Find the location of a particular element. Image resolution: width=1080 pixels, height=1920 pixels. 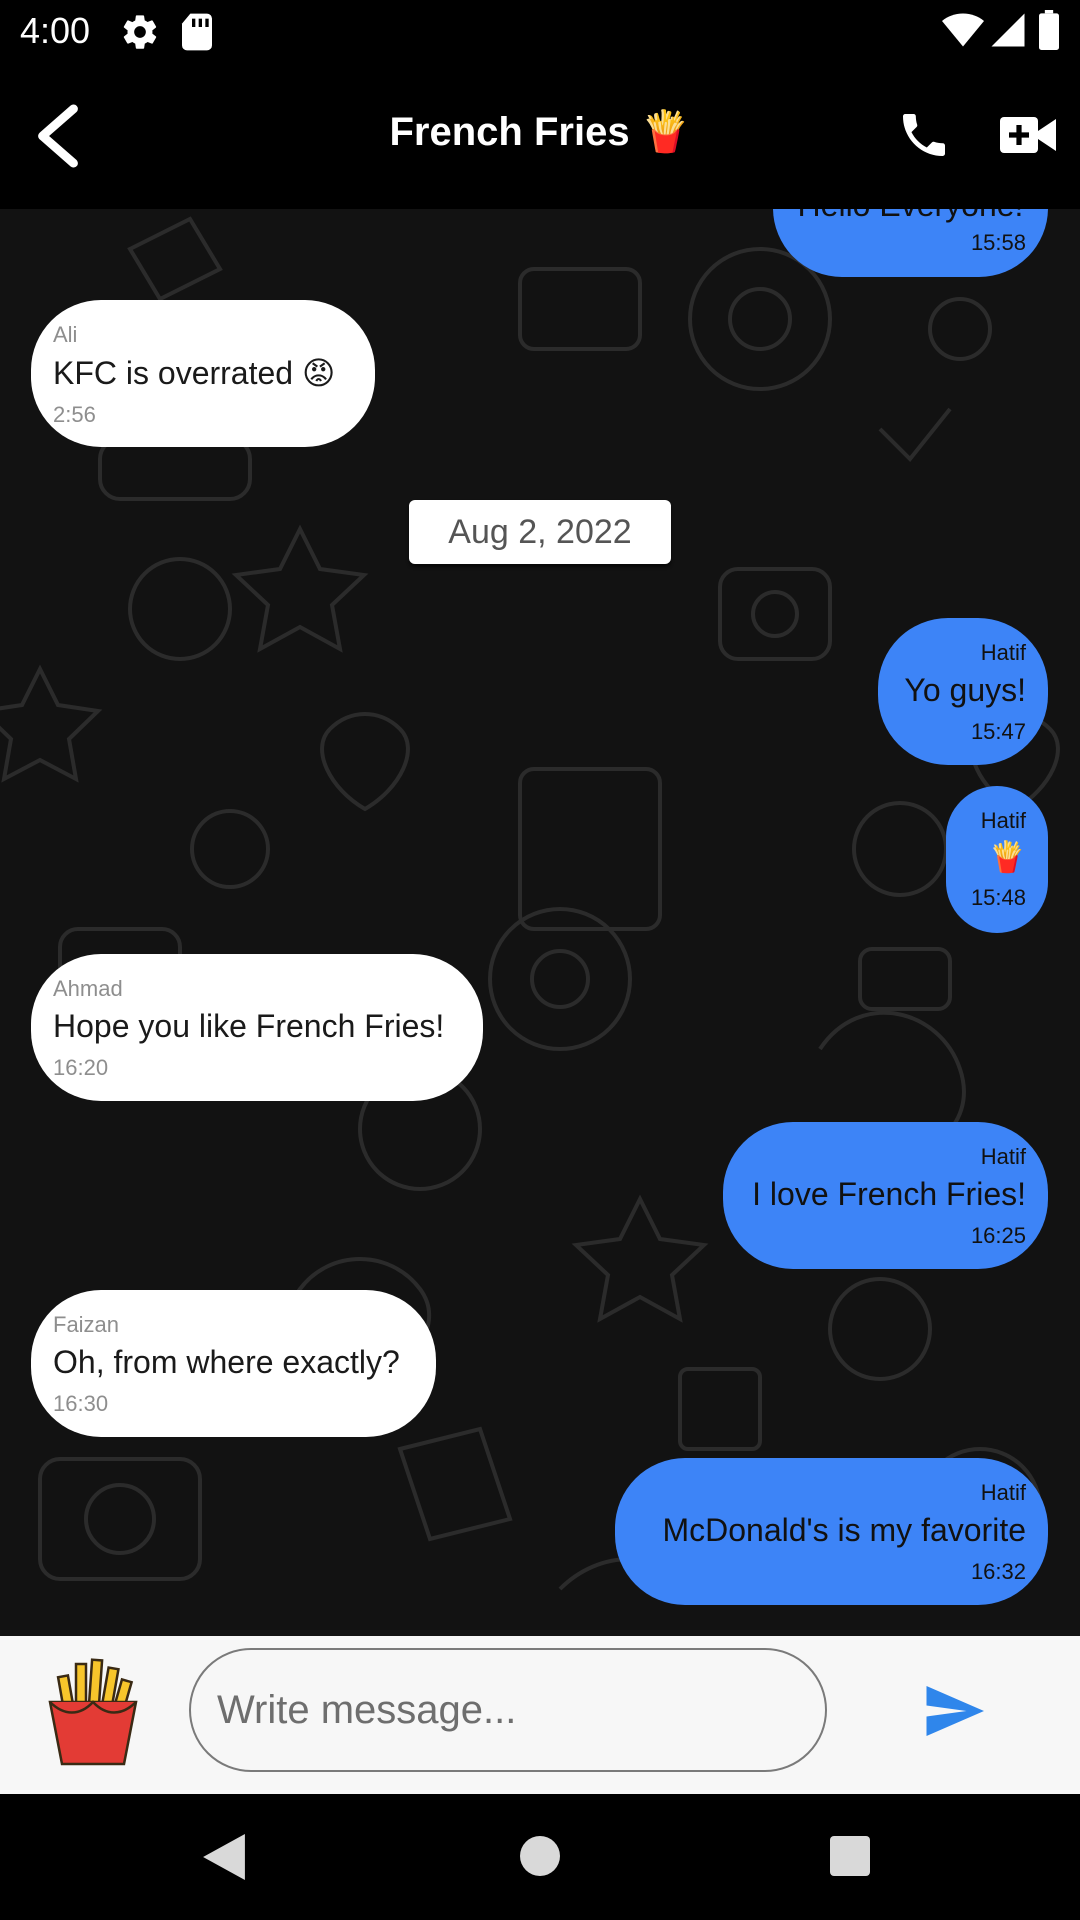

message-bubble-outgoing: Hatif I love French Fries! 16:25 is located at coordinates (885, 1195).